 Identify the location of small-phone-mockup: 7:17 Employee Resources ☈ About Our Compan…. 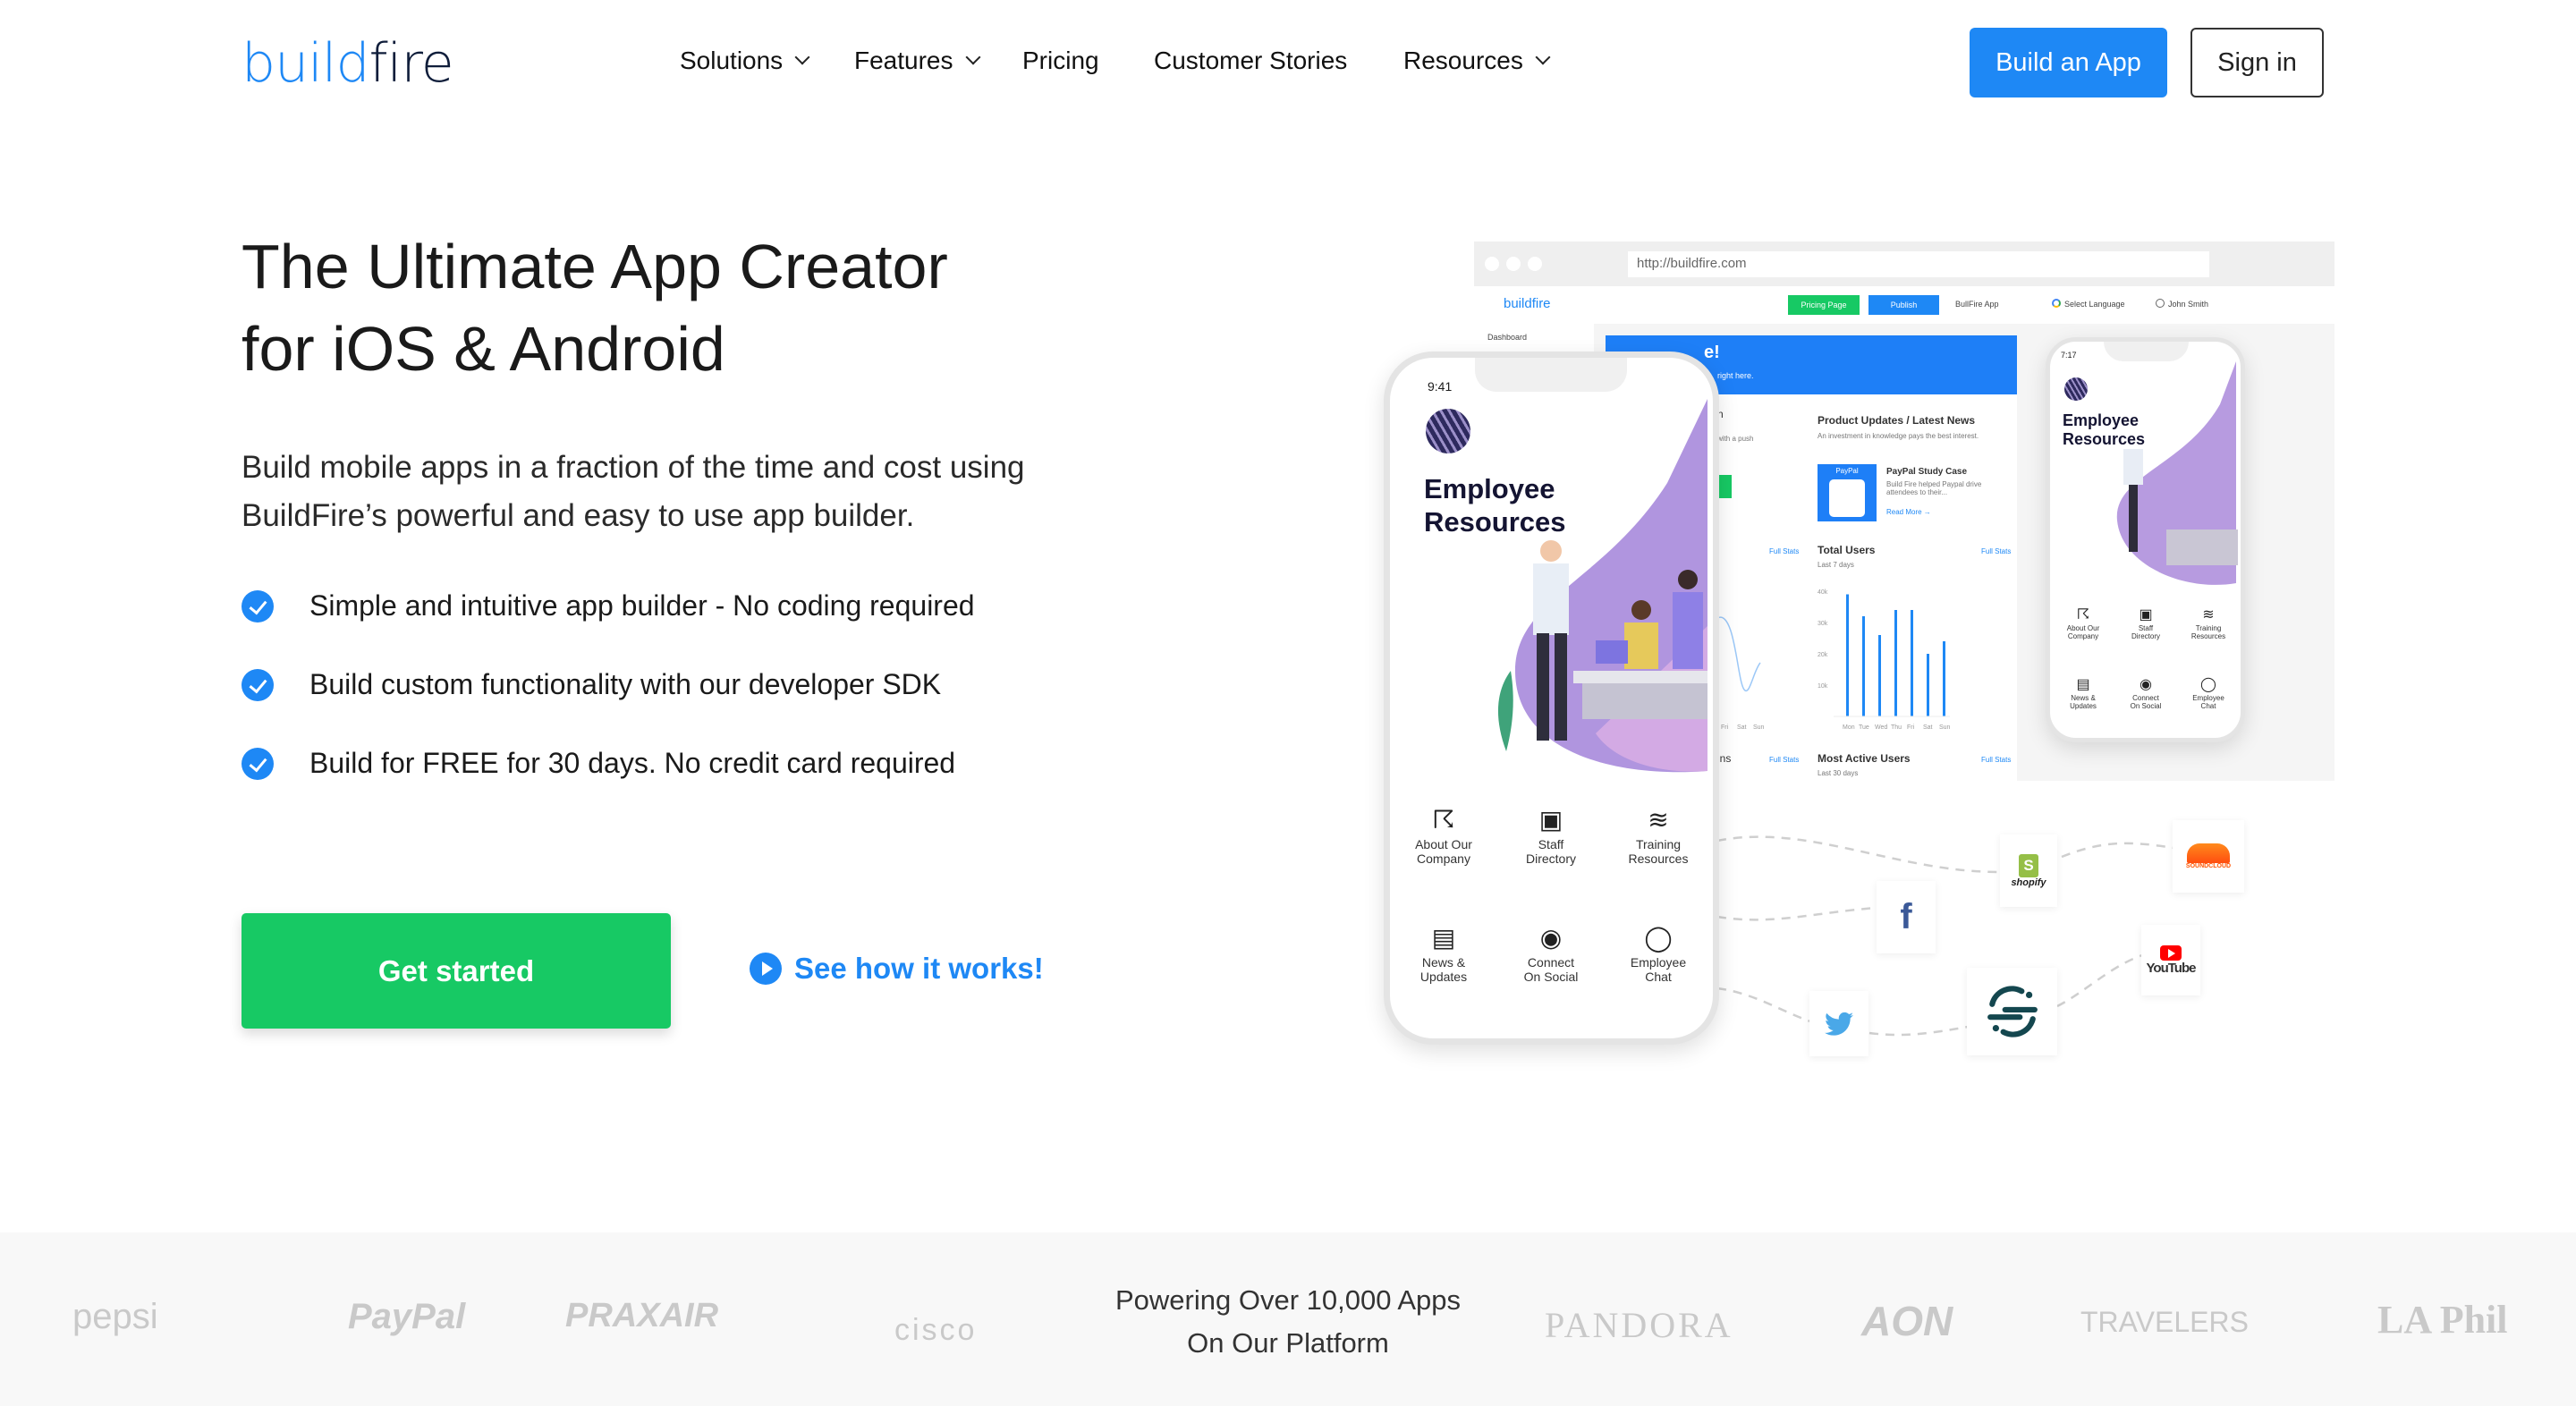
(2145, 540).